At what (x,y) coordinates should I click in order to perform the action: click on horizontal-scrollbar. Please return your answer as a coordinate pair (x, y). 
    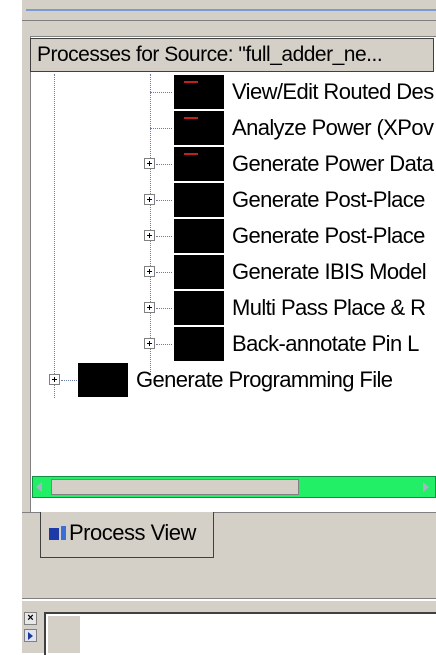
    Looking at the image, I should click on (234, 487).